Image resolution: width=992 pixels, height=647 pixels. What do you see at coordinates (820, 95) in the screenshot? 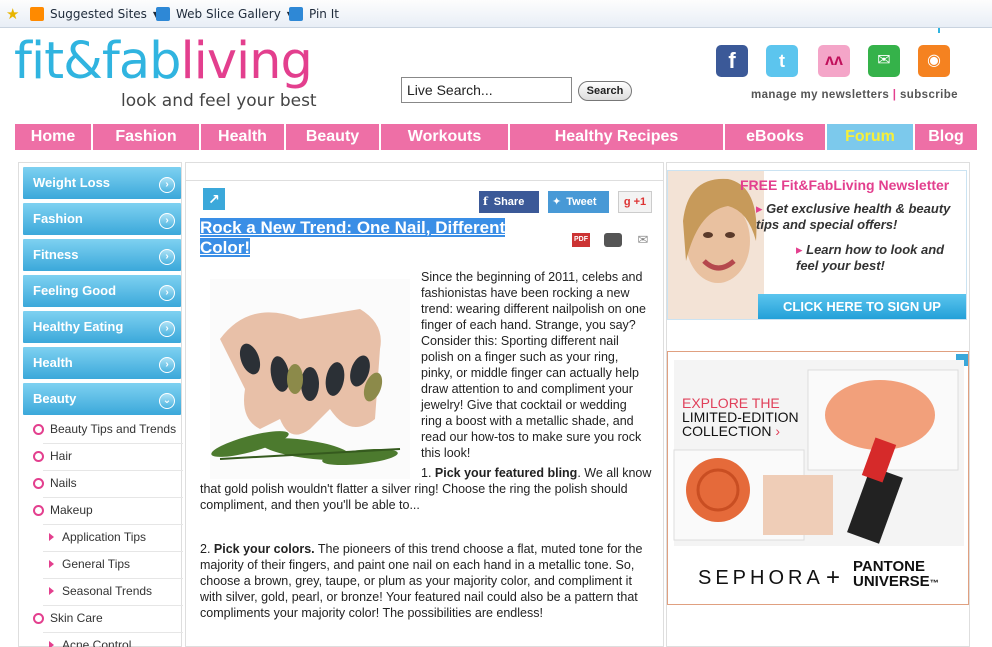
I see `manage-newsletters-link: manage my newsletters` at bounding box center [820, 95].